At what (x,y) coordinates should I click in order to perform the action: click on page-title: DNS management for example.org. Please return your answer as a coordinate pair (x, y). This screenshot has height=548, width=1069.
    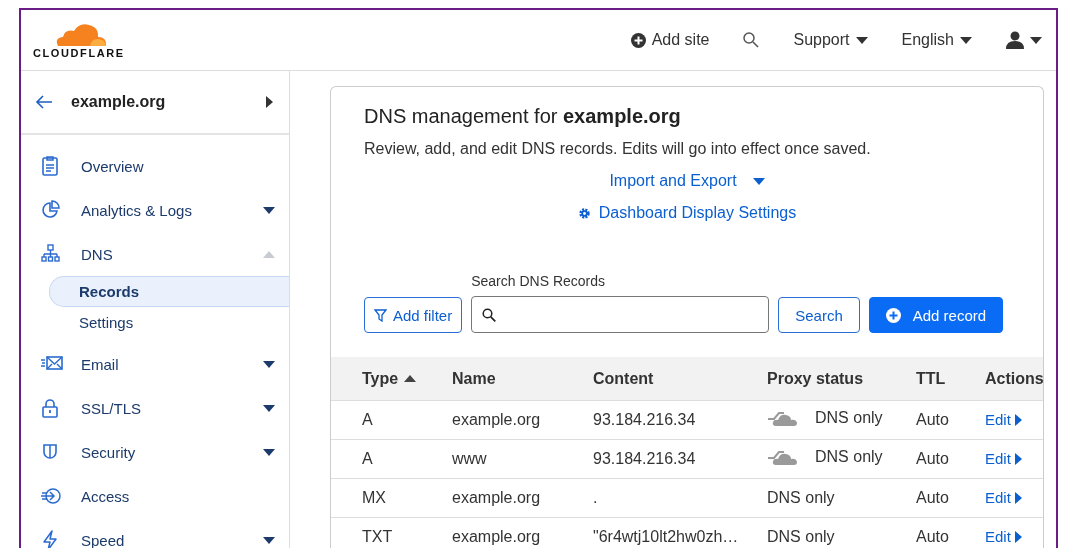
    Looking at the image, I should click on (523, 116).